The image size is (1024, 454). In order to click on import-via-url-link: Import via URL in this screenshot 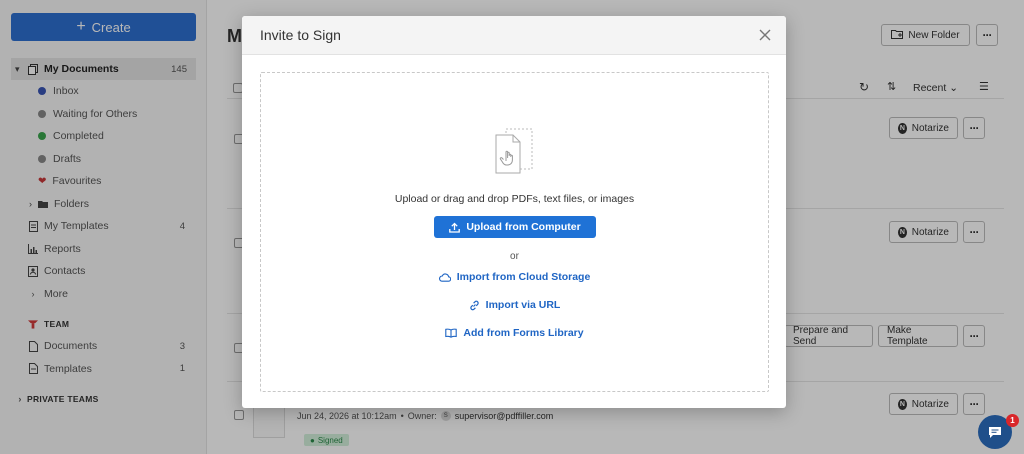, I will do `click(514, 305)`.